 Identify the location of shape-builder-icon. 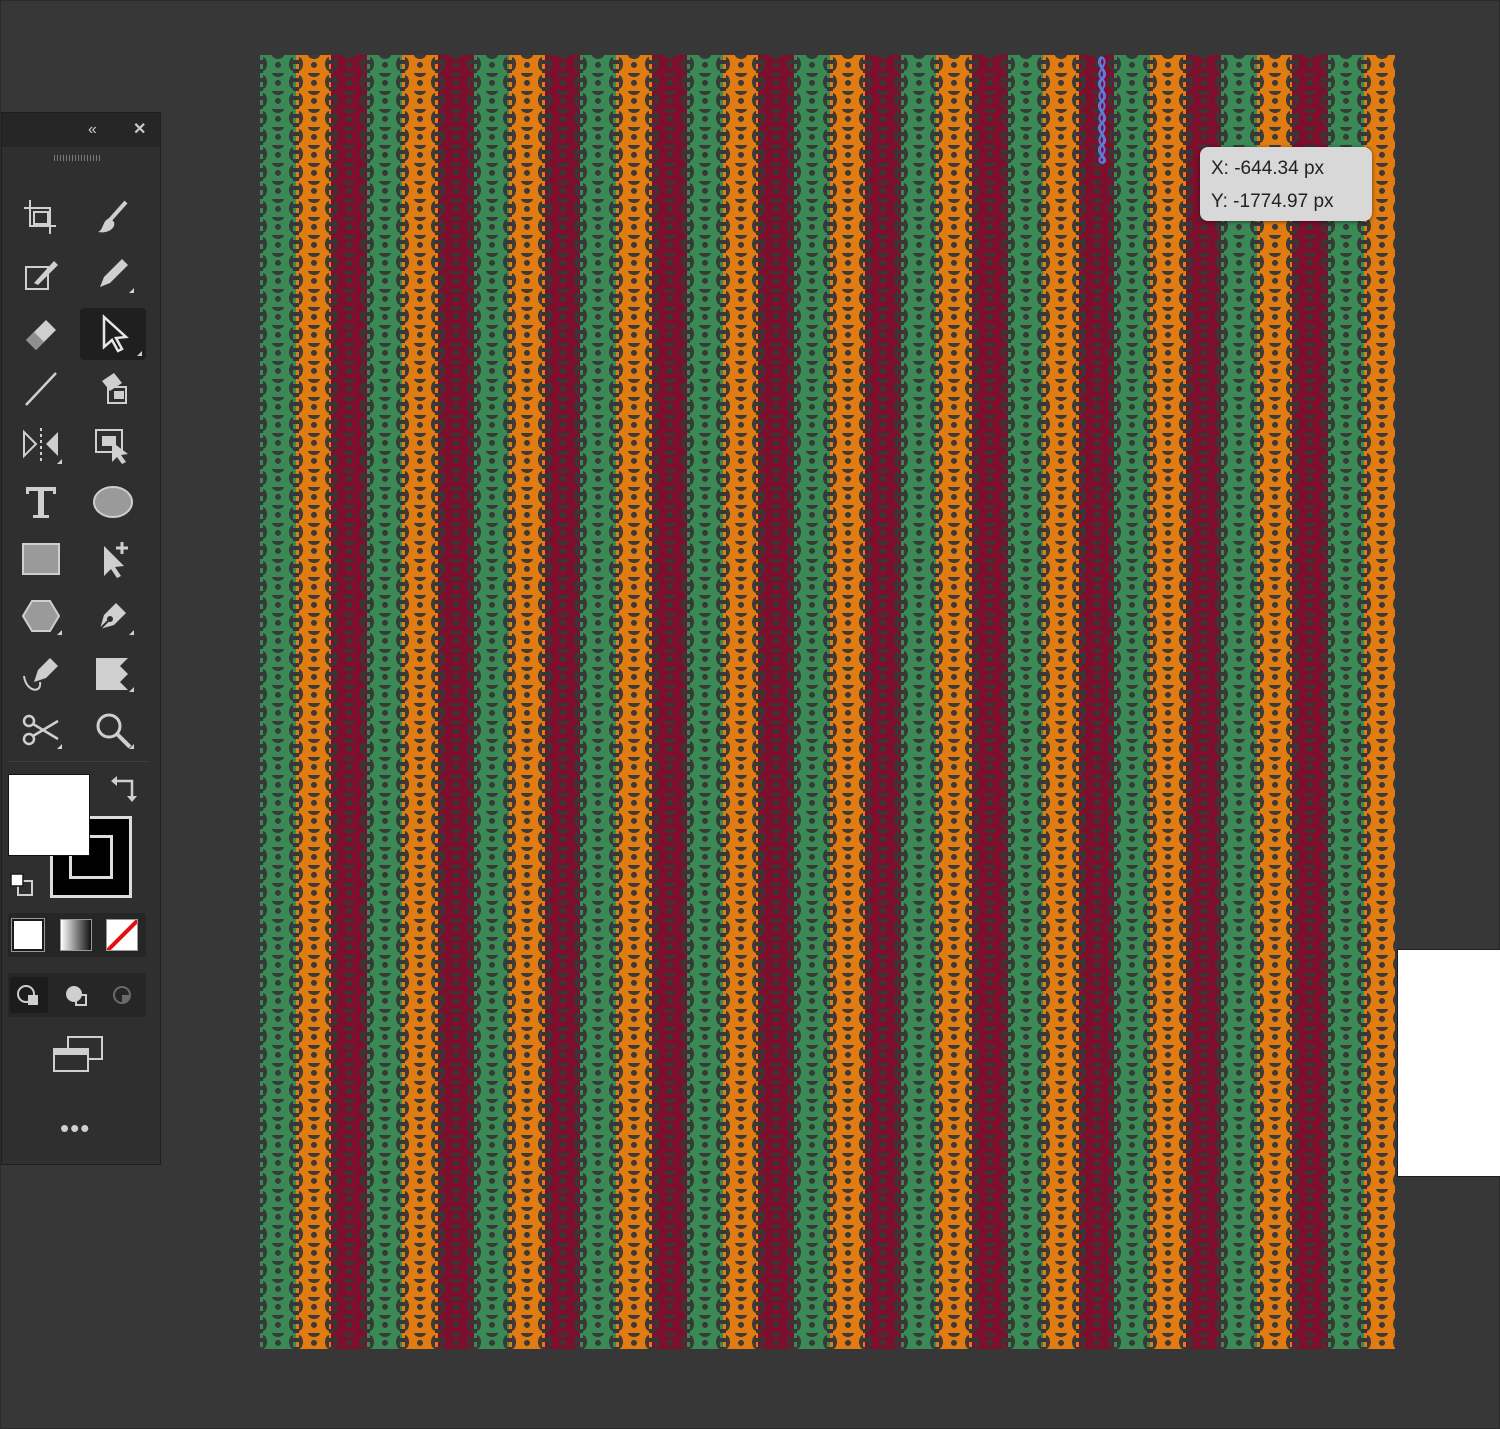
(113, 673).